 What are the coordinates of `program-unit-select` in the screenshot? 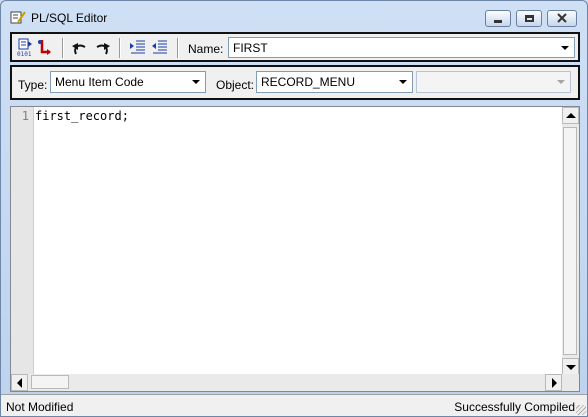 It's located at (493, 82).